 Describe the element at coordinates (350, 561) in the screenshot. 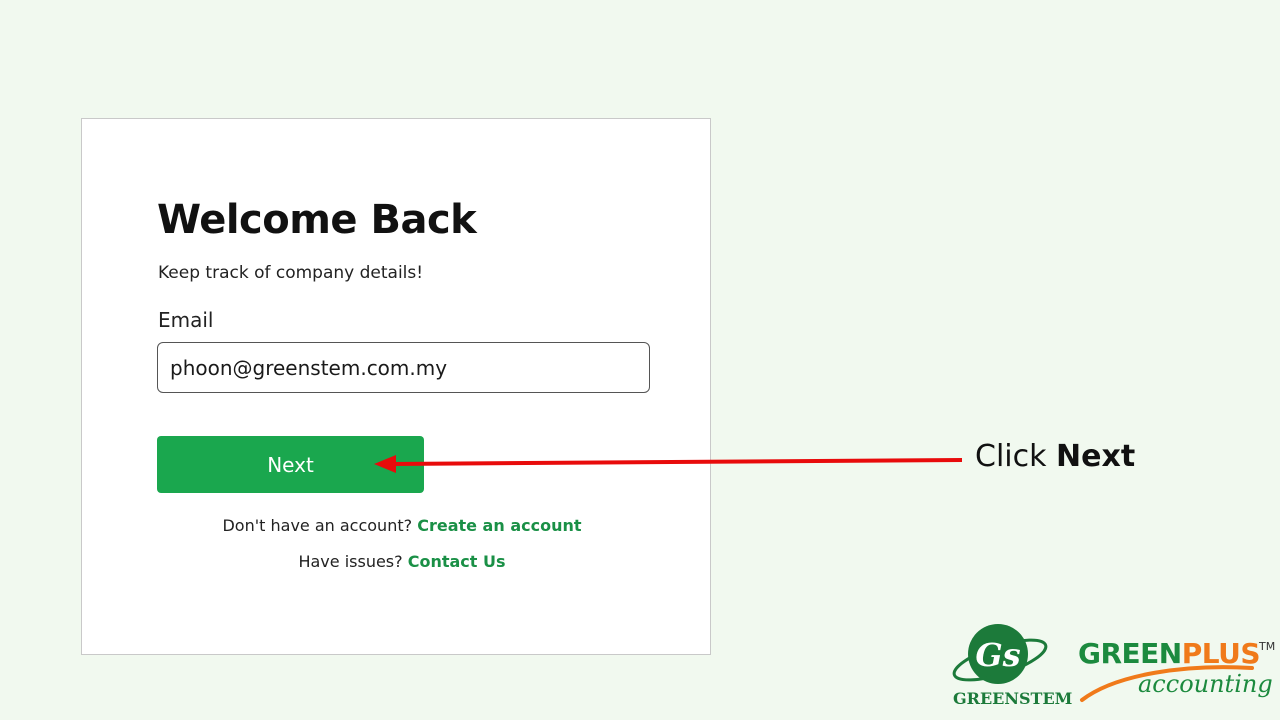

I see `issues-text: Have issues?` at that location.